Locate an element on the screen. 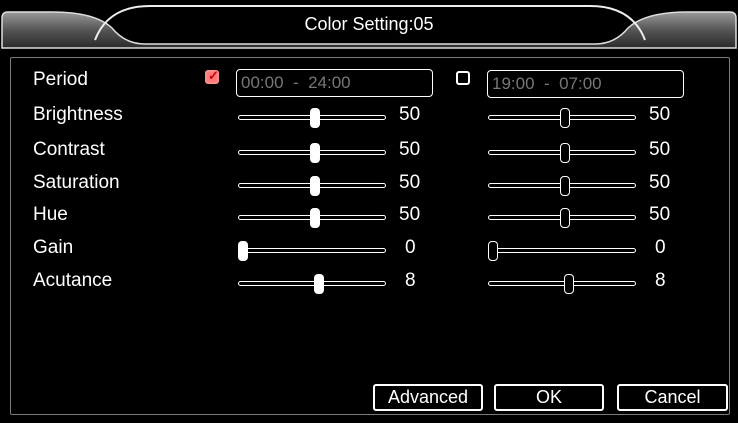 This screenshot has width=738, height=423. saturation-value-2: 50 is located at coordinates (660, 182).